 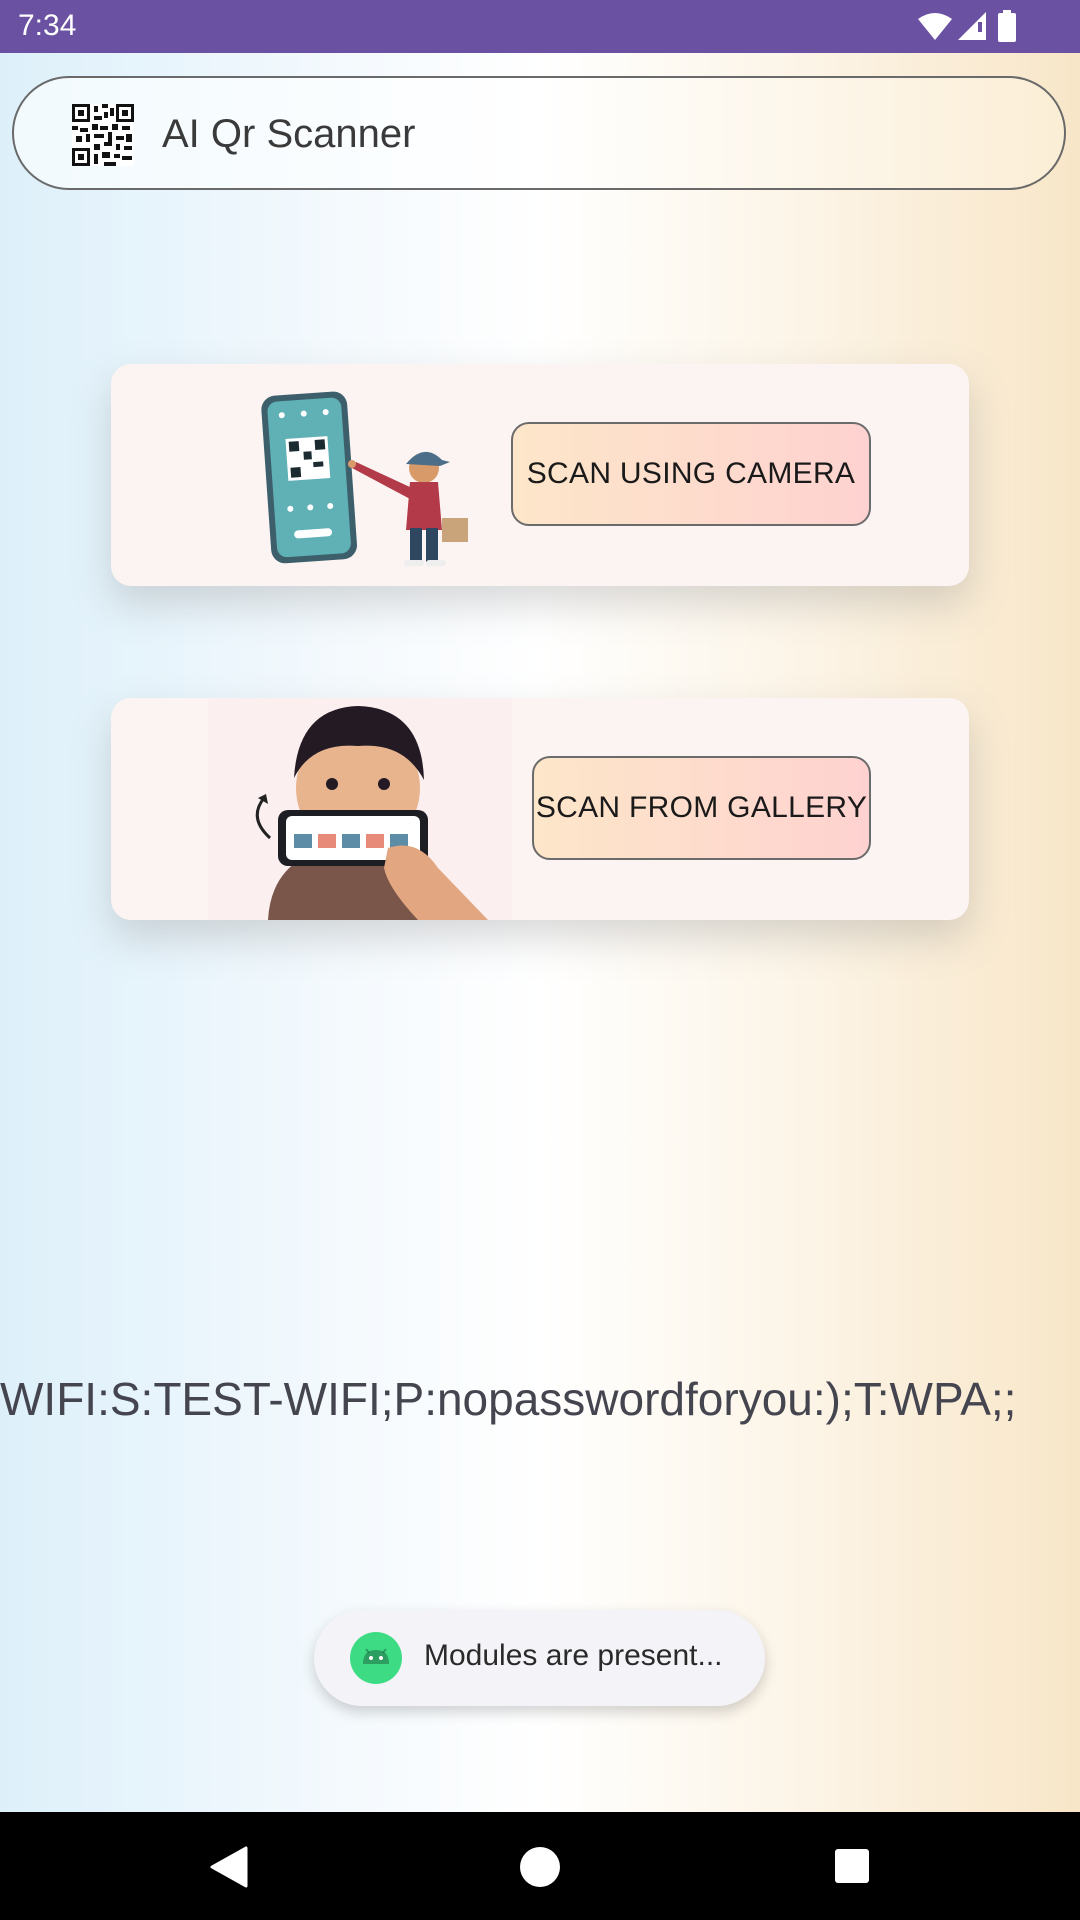 I want to click on status-bar: 7:34, so click(x=540, y=26).